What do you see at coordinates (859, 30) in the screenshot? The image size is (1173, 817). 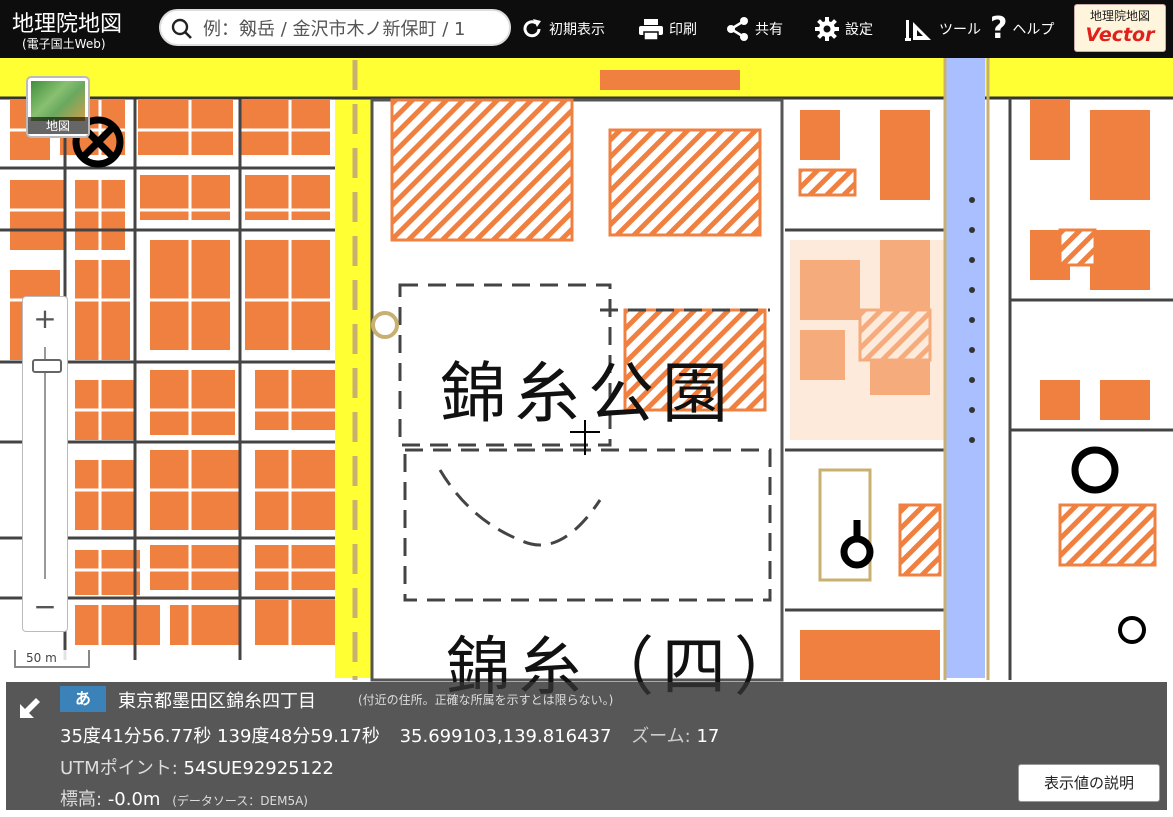 I see `settings-label: 設定` at bounding box center [859, 30].